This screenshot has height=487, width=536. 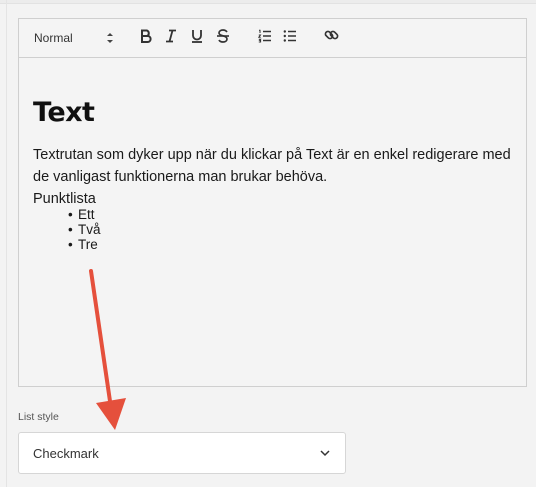 I want to click on list-item: Ett, so click(x=290, y=214).